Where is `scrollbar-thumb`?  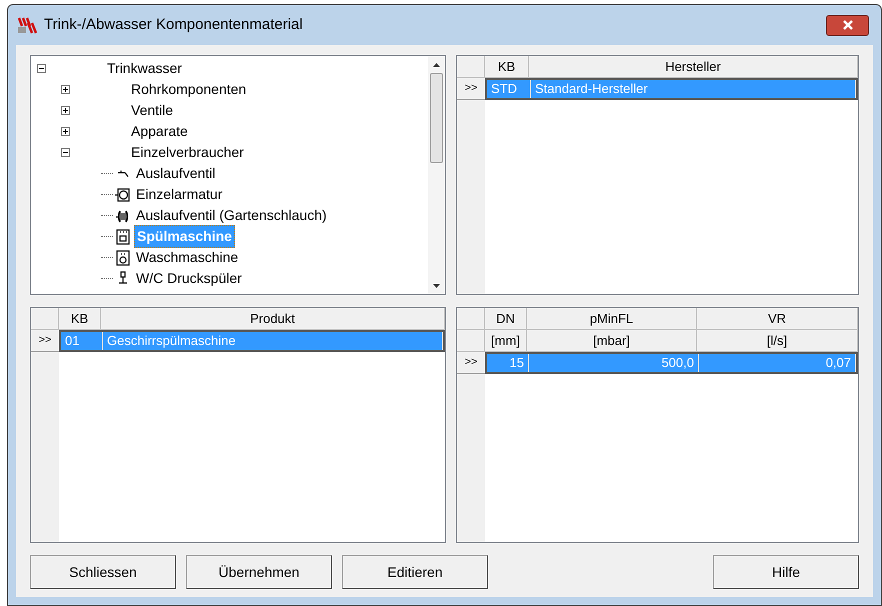 scrollbar-thumb is located at coordinates (436, 118).